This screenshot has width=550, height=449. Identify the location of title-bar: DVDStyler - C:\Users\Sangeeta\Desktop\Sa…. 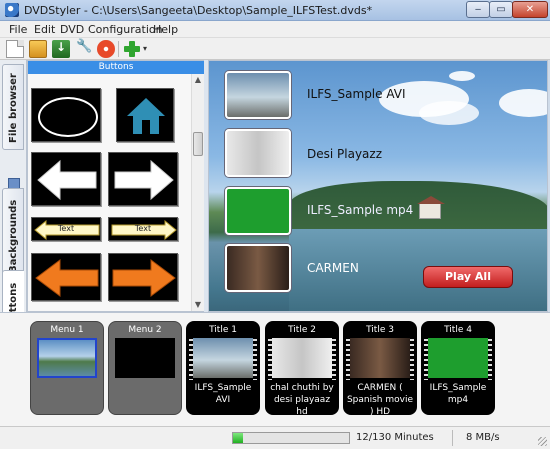
(275, 10).